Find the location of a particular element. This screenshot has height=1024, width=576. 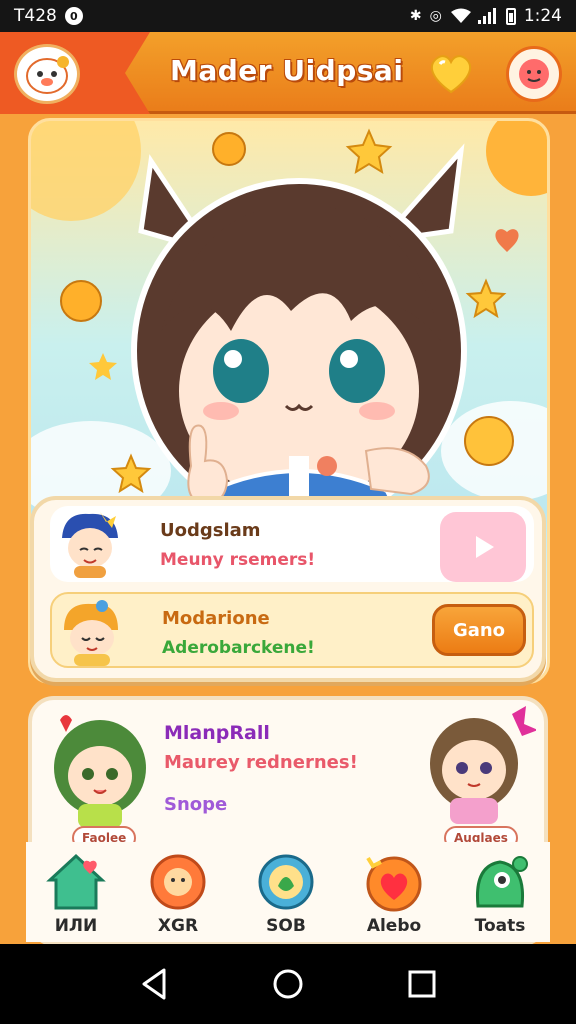

profile-avatar is located at coordinates (534, 74).